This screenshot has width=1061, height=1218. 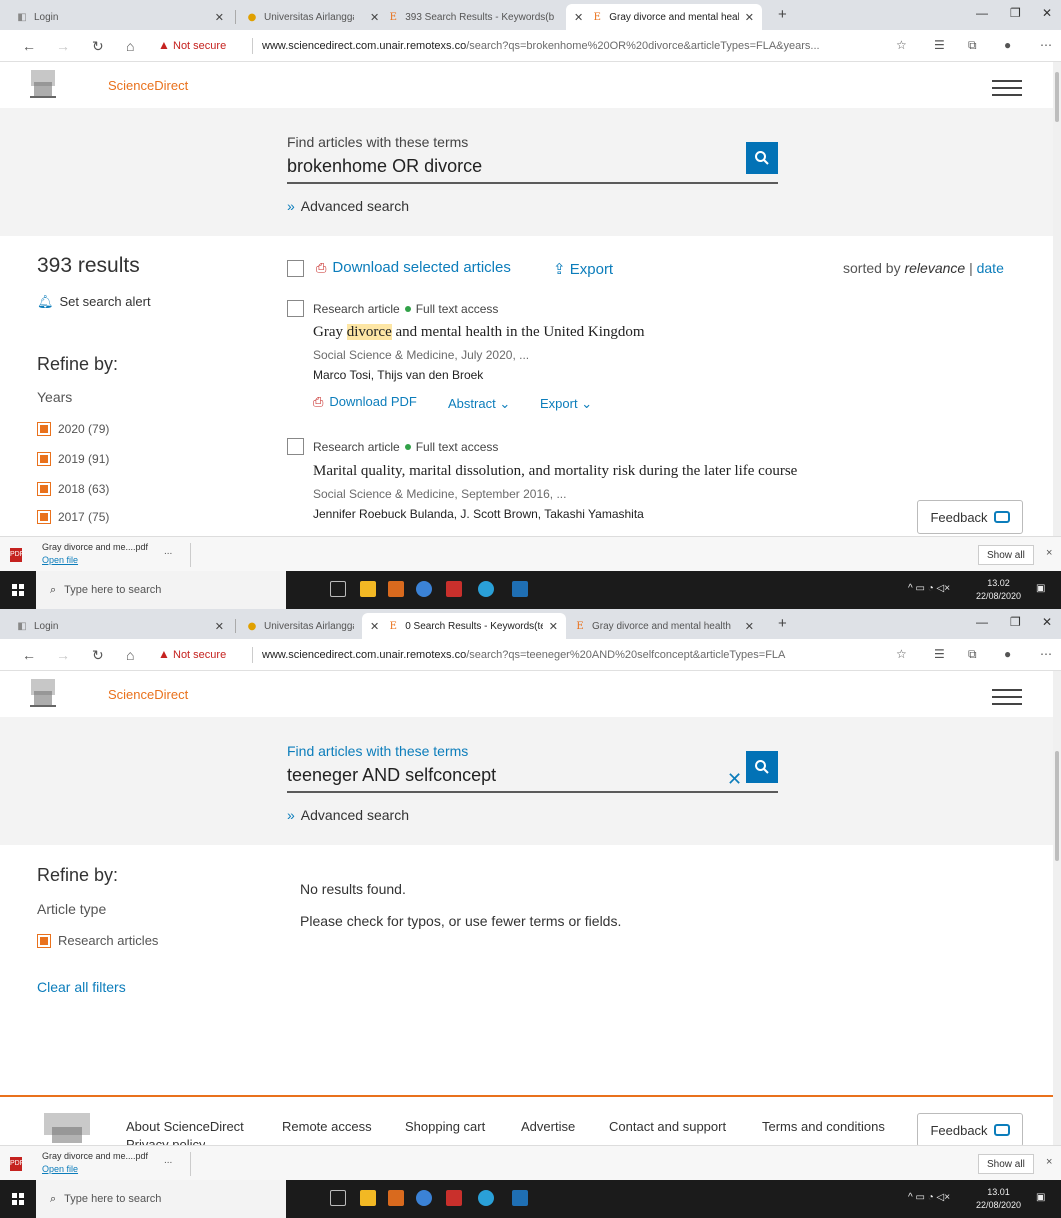 What do you see at coordinates (120, 17) in the screenshot?
I see `tab-login: ◧ Login ✕` at bounding box center [120, 17].